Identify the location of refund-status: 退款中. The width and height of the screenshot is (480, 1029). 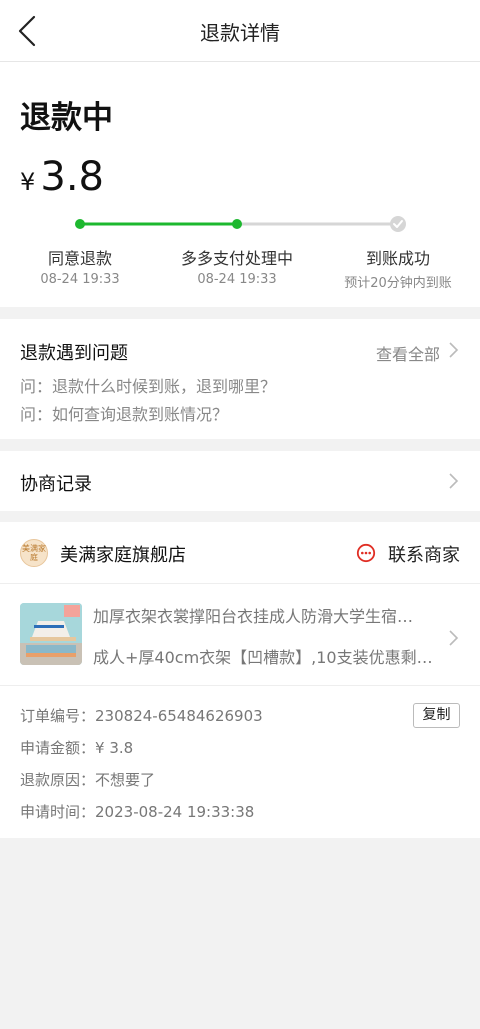
(66, 118).